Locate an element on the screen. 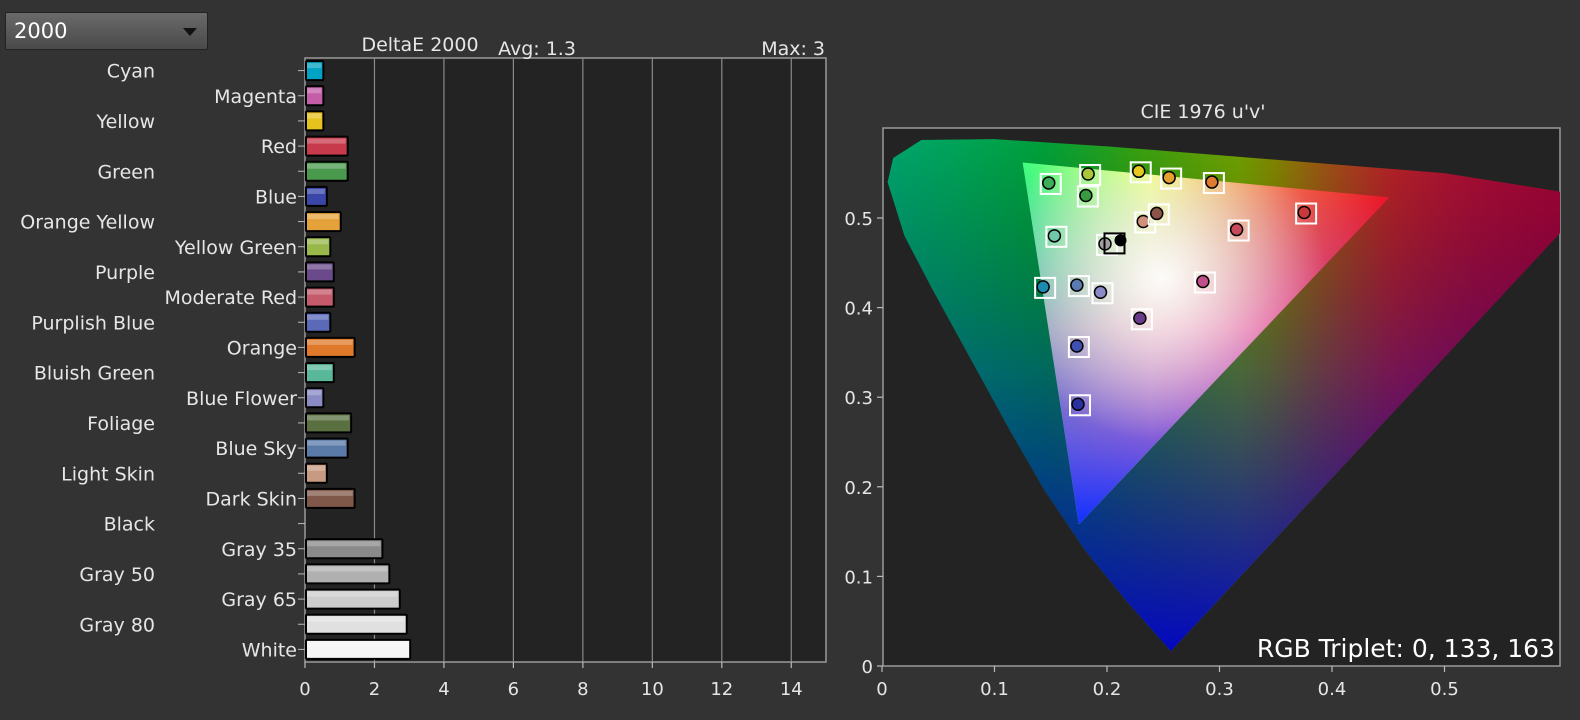  cie-x-tick-label: 0 is located at coordinates (881, 689).